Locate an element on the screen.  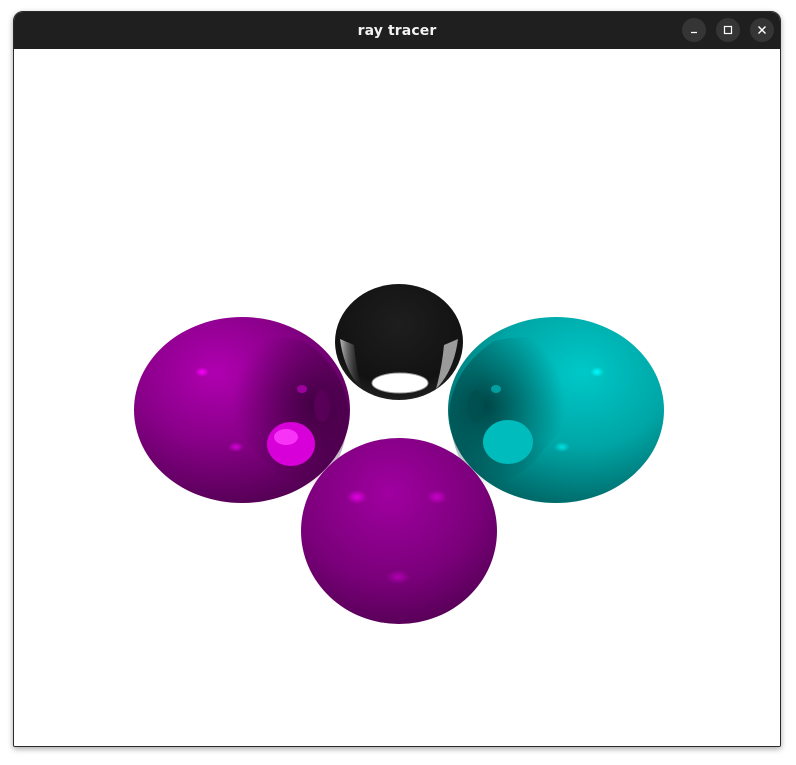
maximize-icon is located at coordinates (728, 30).